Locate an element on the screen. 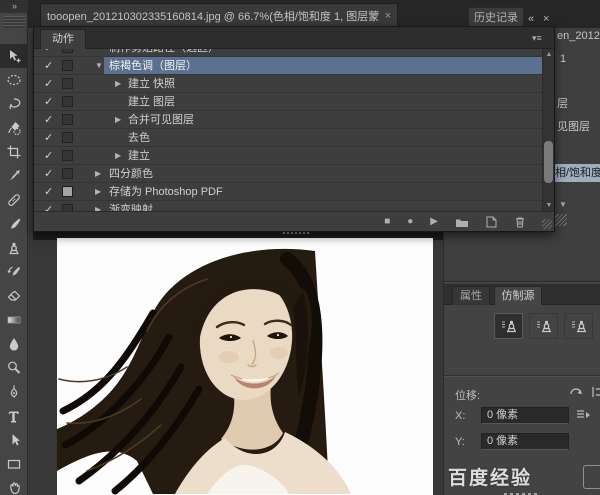  reset-transform-icon is located at coordinates (576, 394).